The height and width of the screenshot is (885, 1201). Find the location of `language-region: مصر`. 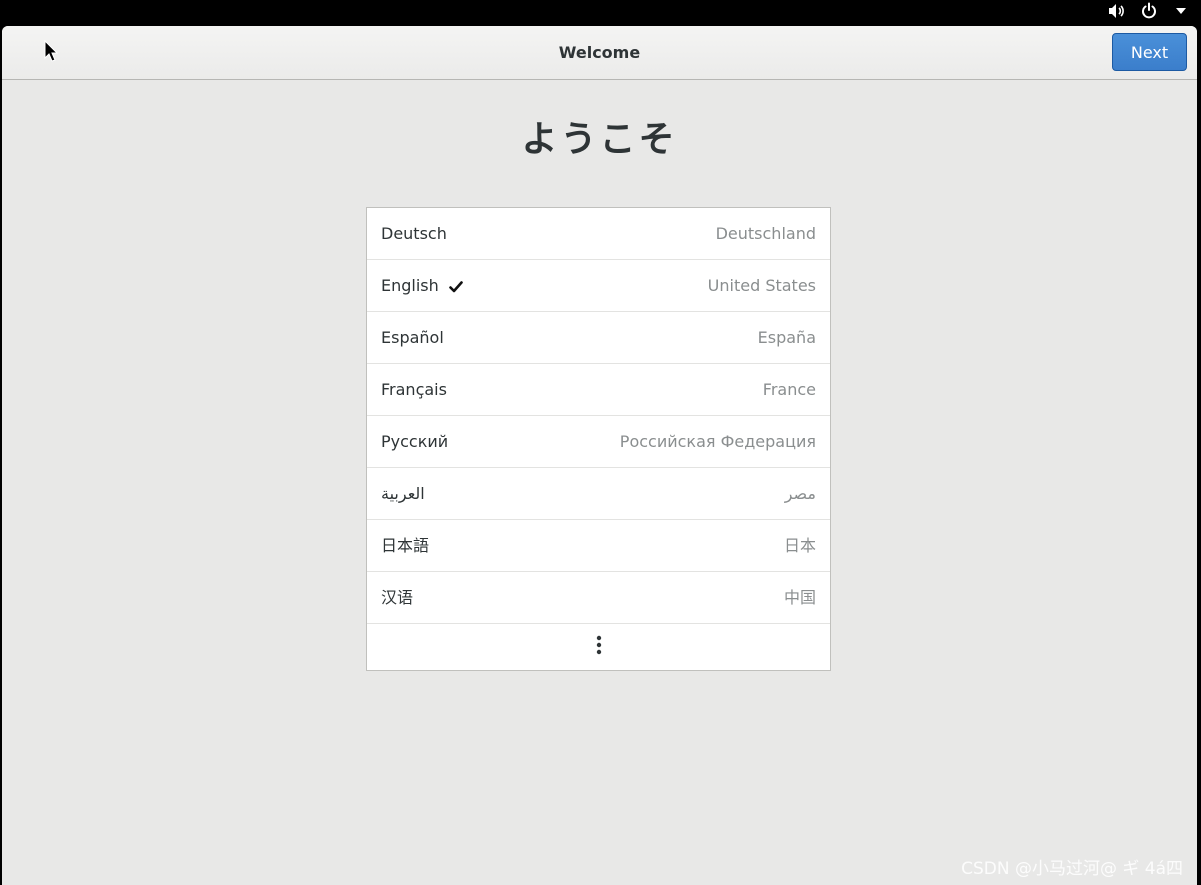

language-region: مصر is located at coordinates (800, 493).